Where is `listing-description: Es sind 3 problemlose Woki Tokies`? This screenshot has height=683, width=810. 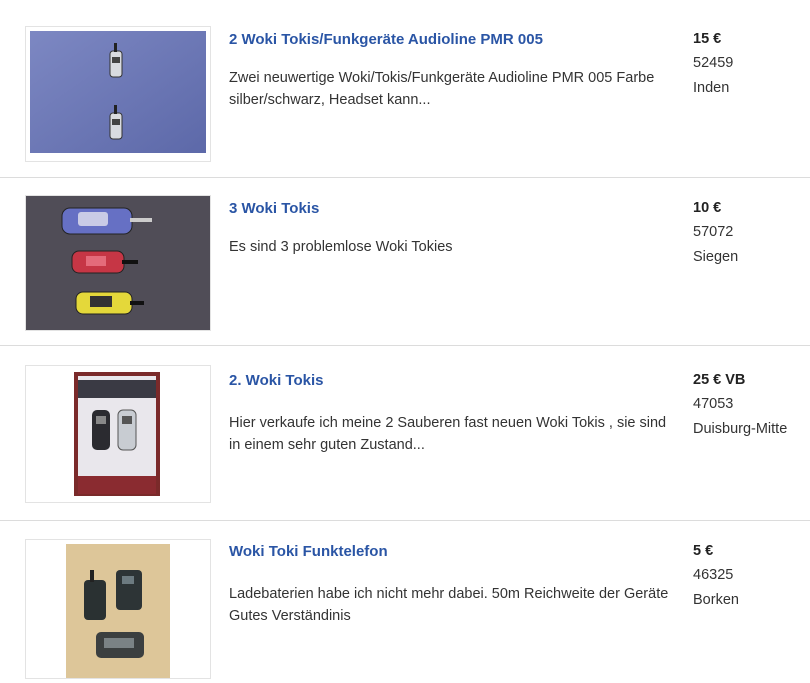 listing-description: Es sind 3 problemlose Woki Tokies is located at coordinates (341, 247).